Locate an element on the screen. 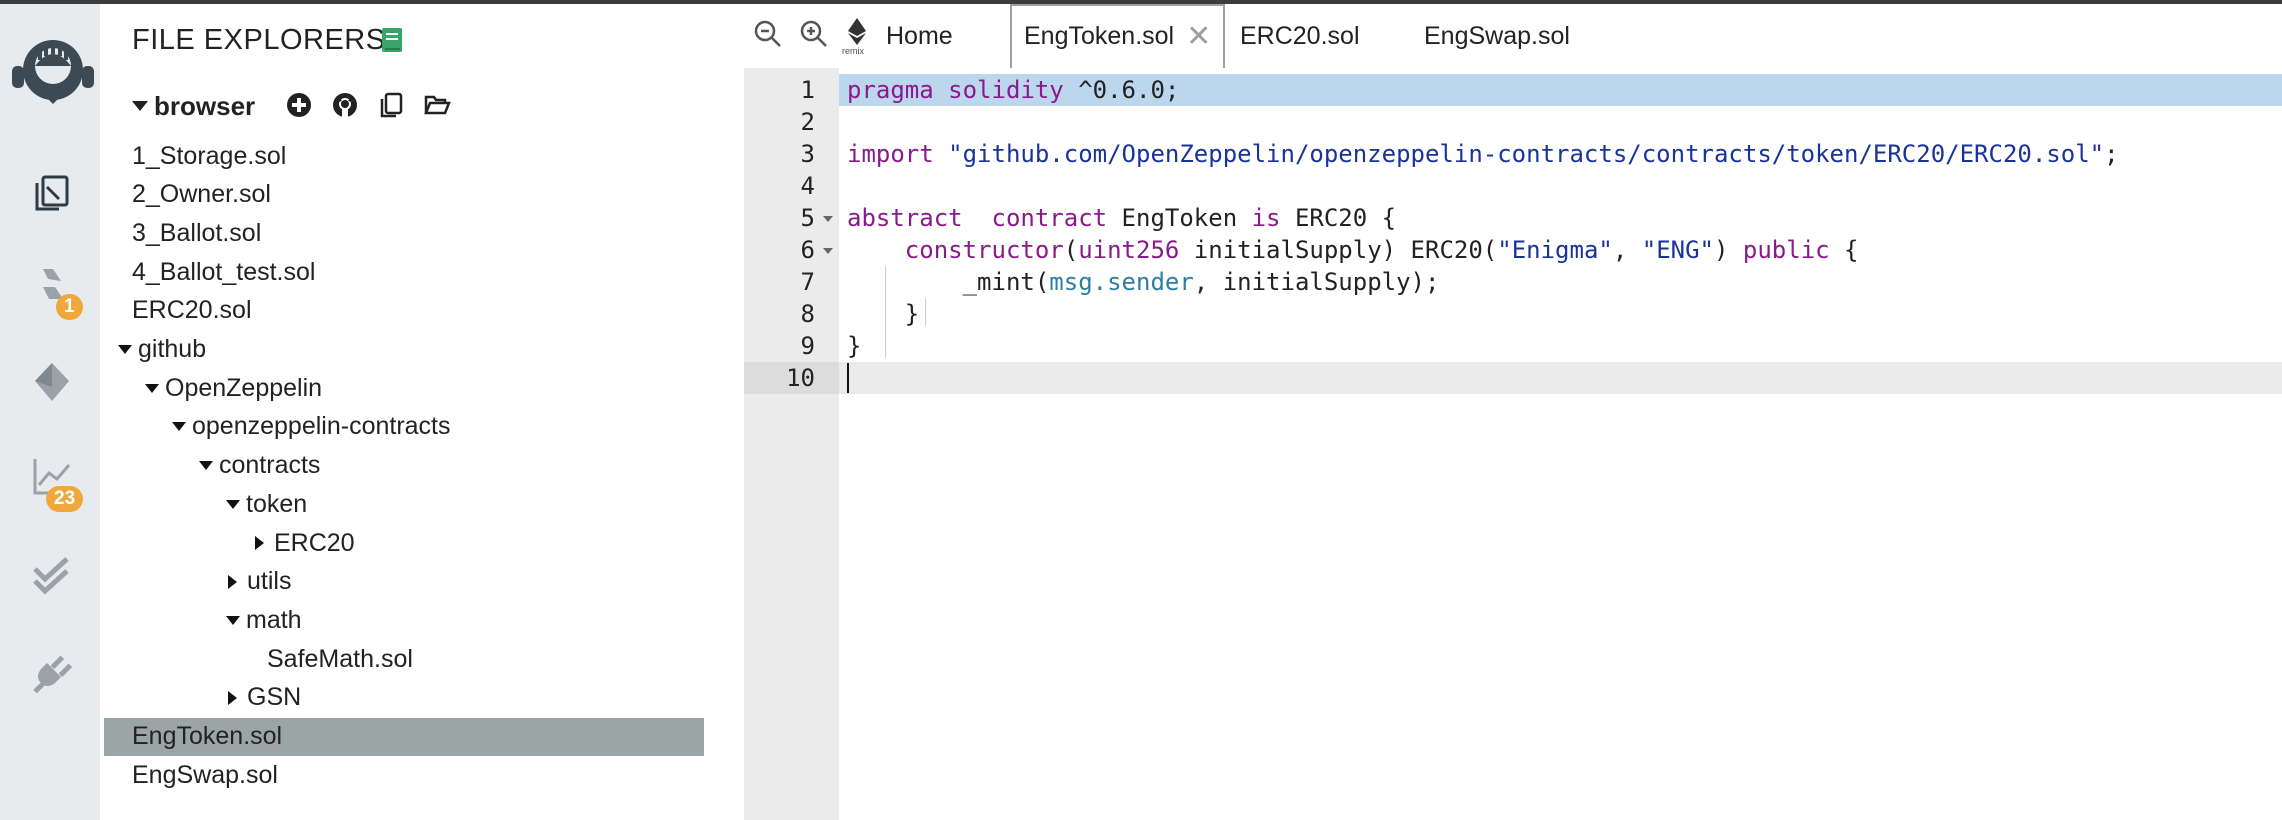 The image size is (2282, 820). code-line: abstract contract EngToken is ERC20 { is located at coordinates (1122, 218).